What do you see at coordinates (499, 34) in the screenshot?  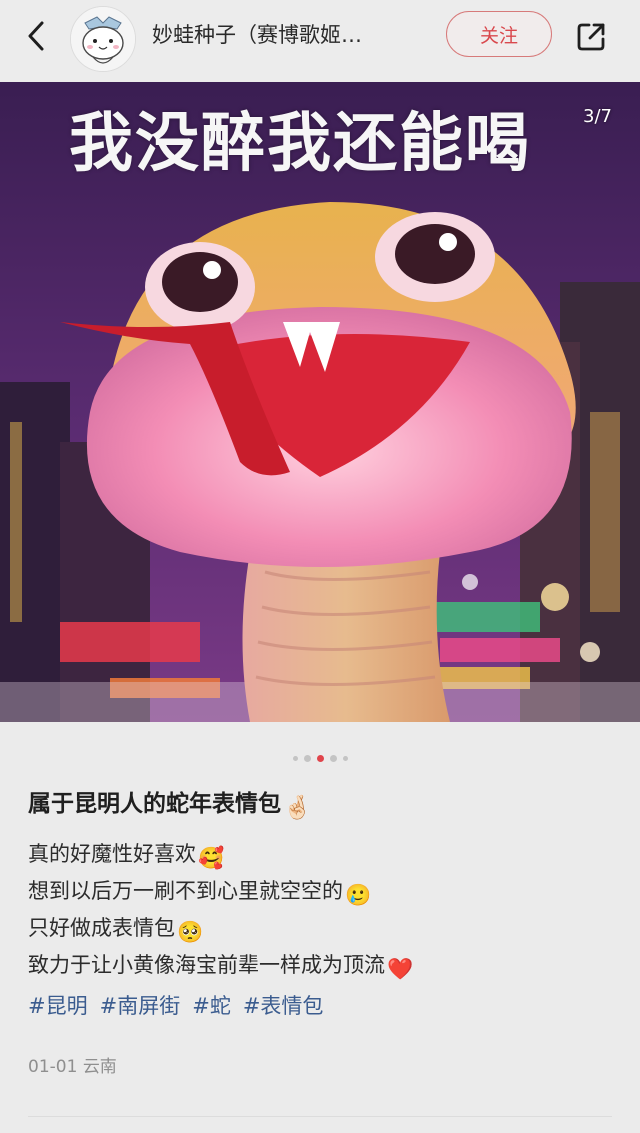 I see `follow-button: 关注` at bounding box center [499, 34].